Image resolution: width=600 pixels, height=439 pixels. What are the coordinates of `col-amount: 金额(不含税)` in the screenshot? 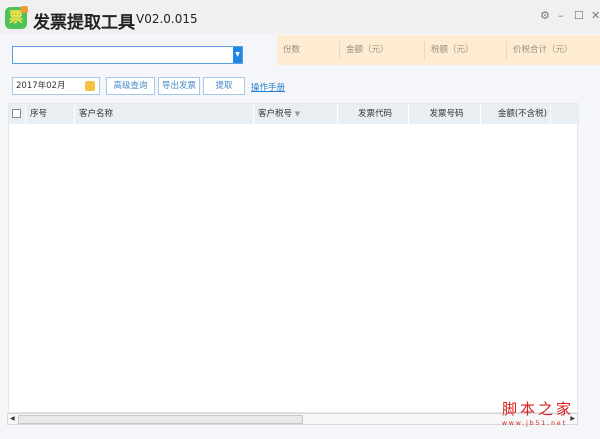 It's located at (516, 114).